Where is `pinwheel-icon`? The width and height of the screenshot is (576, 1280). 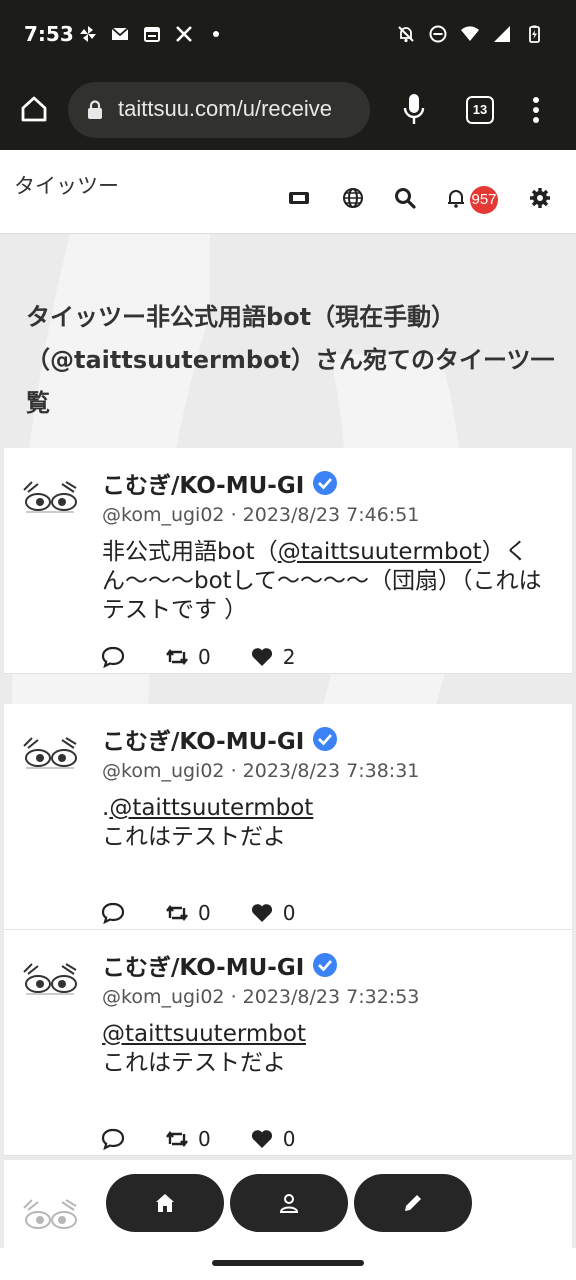 pinwheel-icon is located at coordinates (88, 34).